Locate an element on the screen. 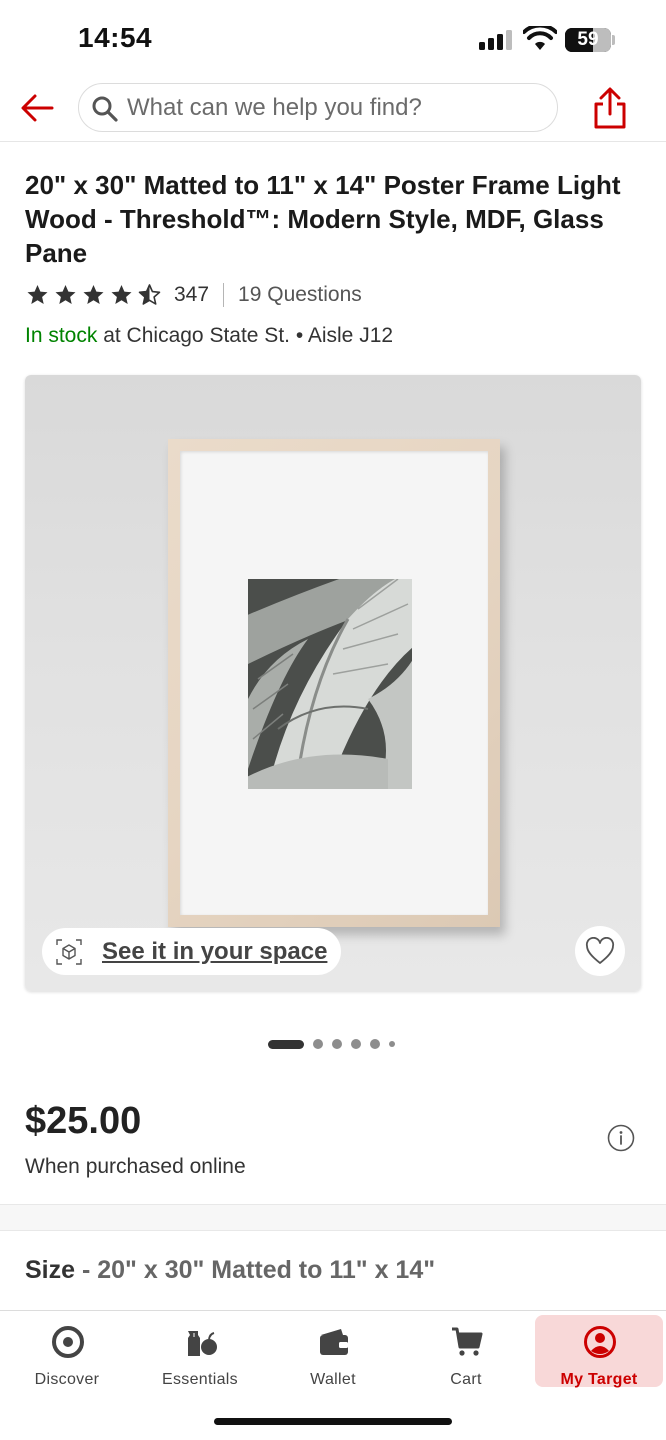 This screenshot has height=1440, width=666. see-in-space-label: See it in your space is located at coordinates (215, 951).